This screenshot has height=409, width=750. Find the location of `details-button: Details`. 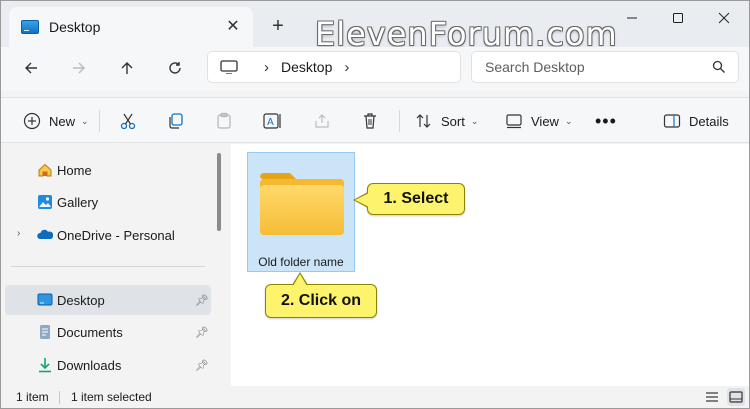

details-button: Details is located at coordinates (696, 121).